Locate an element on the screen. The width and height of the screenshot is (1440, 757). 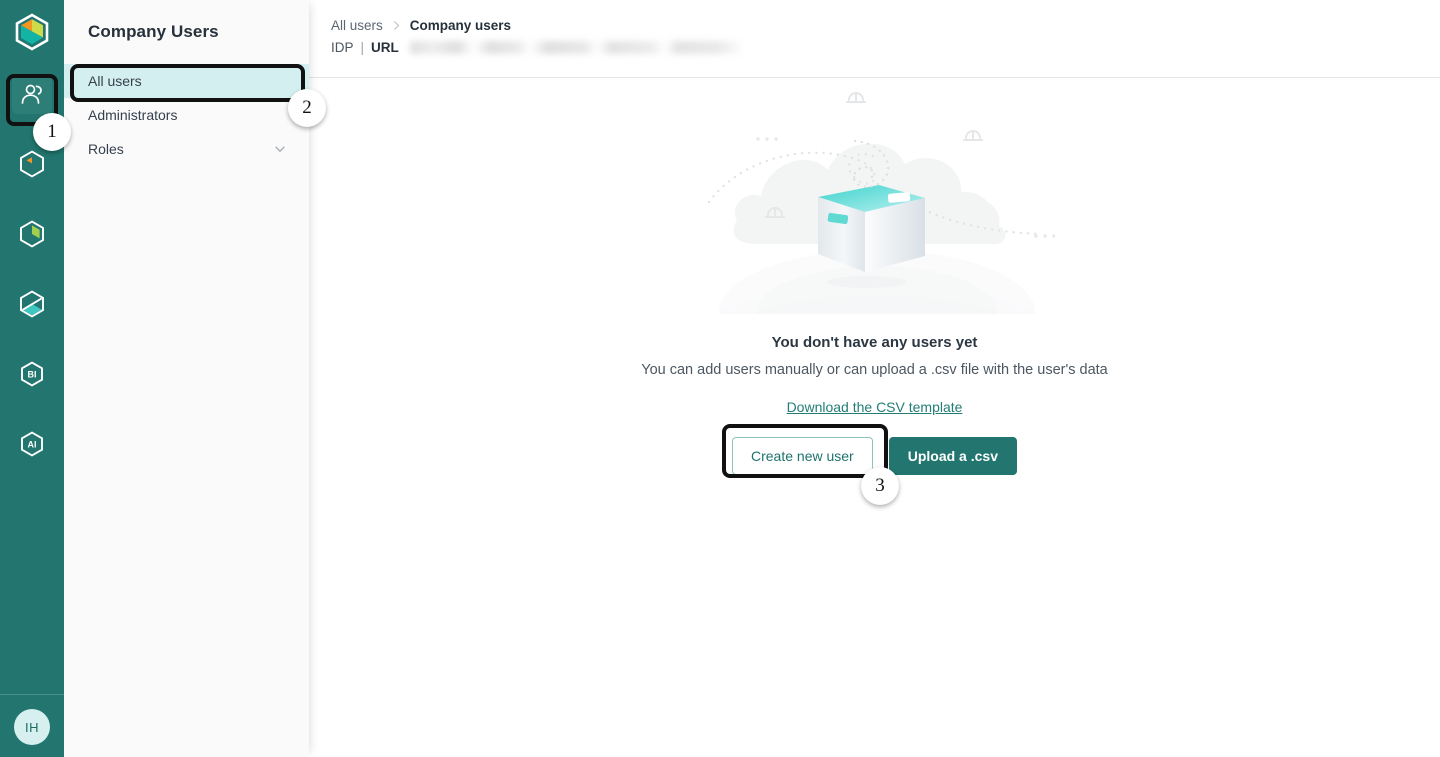
avatar: IH is located at coordinates (32, 727).